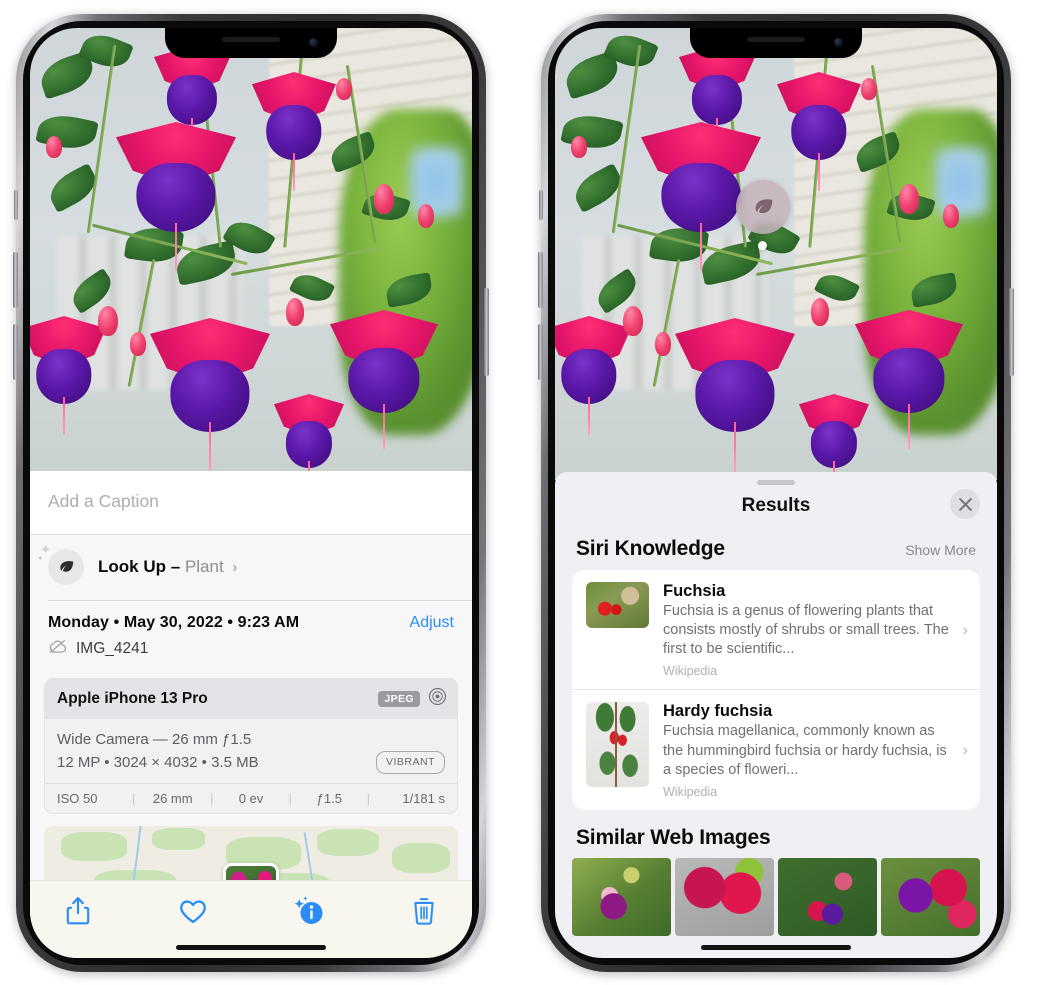  Describe the element at coordinates (694, 591) in the screenshot. I see `knowledge-title: Fuchsia` at that location.